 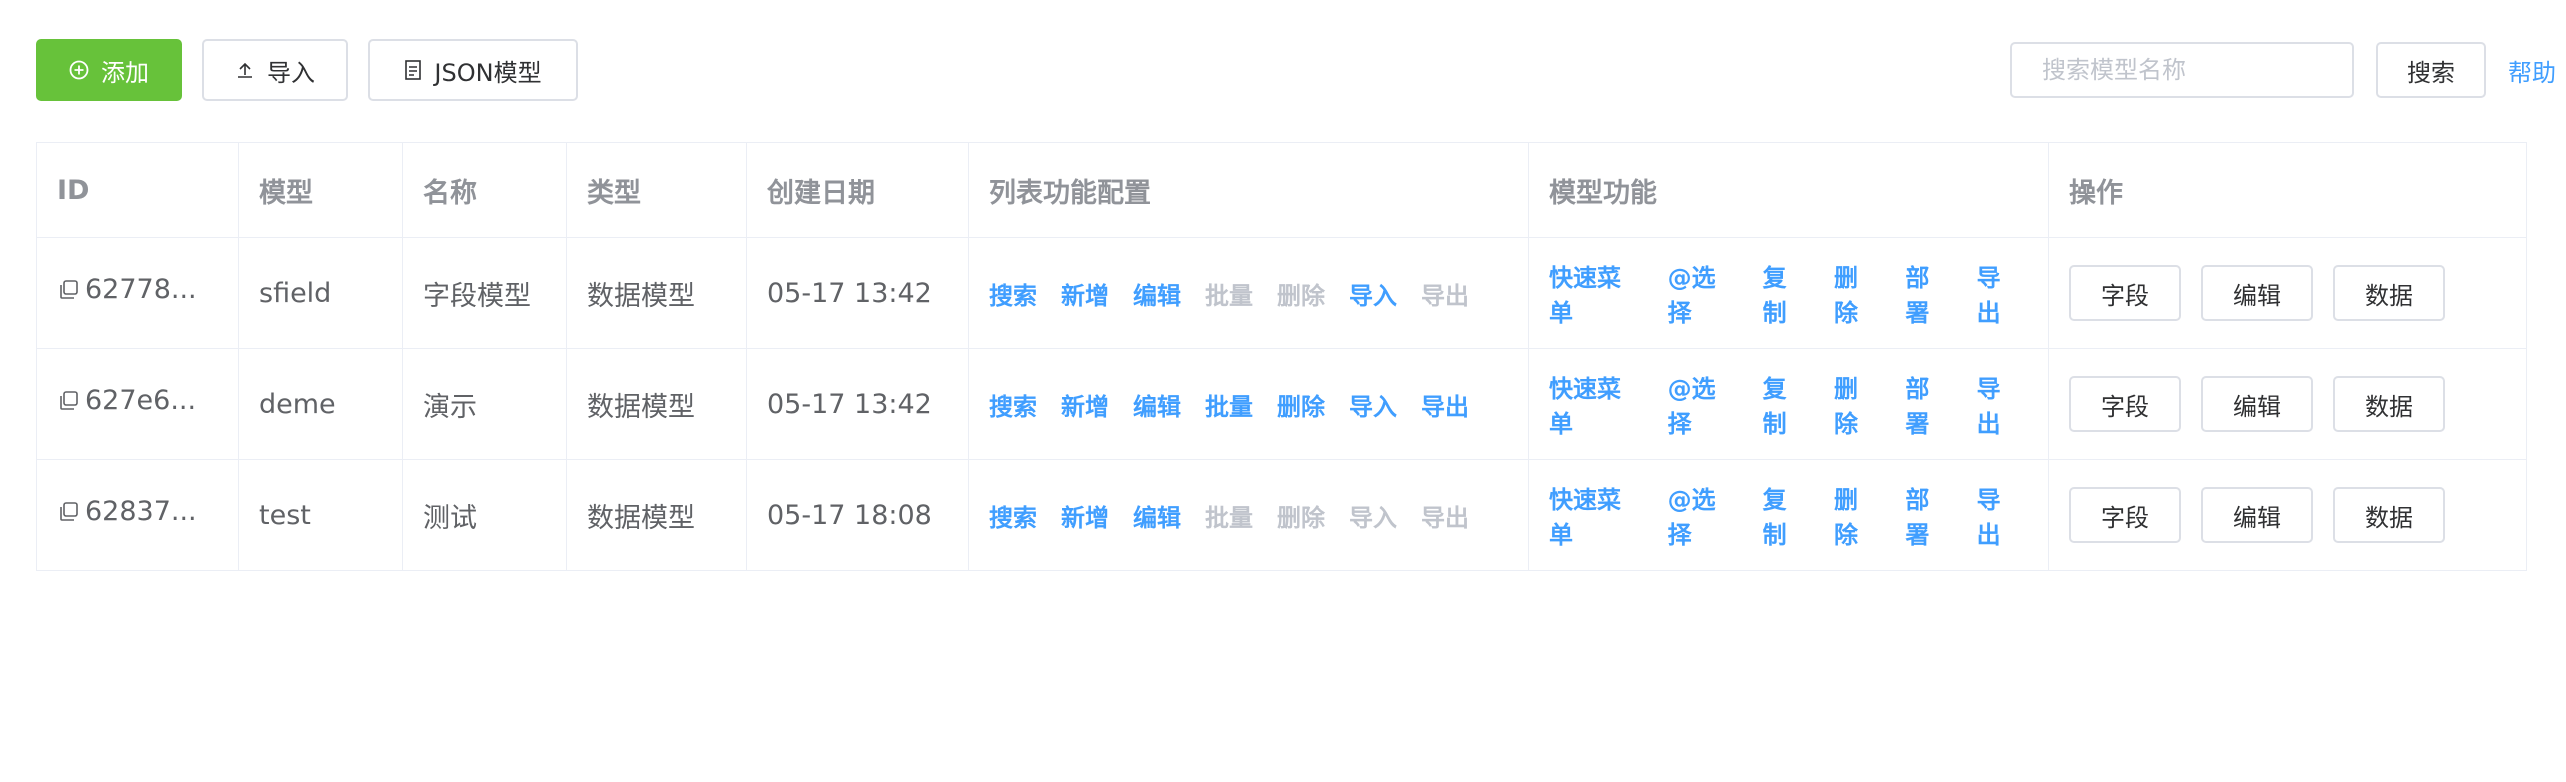 What do you see at coordinates (488, 72) in the screenshot?
I see `json-model-label: JSON模型` at bounding box center [488, 72].